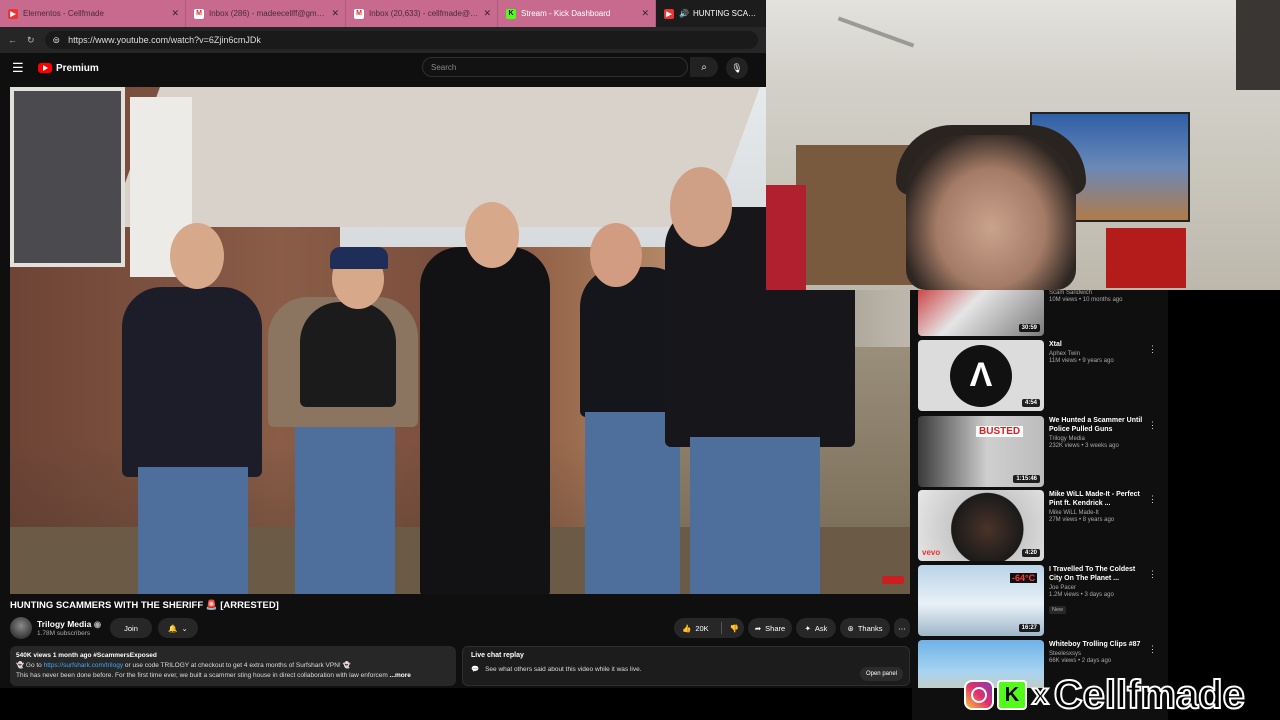  What do you see at coordinates (850, 628) in the screenshot?
I see `thanks-icon: ⊛` at bounding box center [850, 628].